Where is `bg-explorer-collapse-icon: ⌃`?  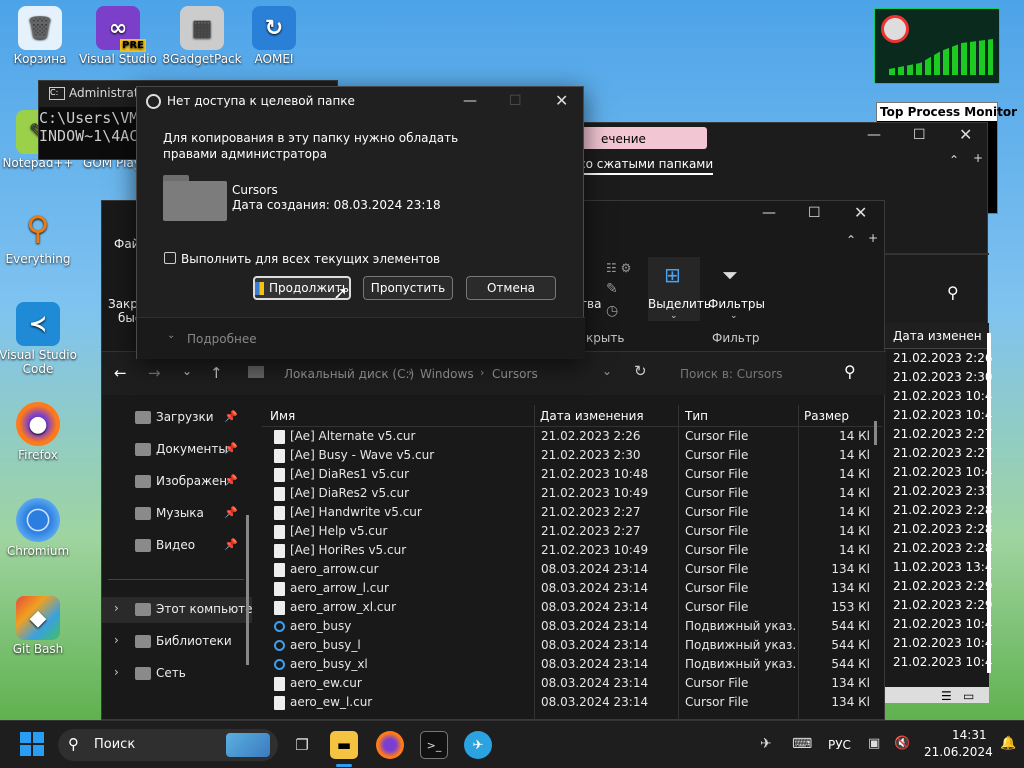
bg-explorer-collapse-icon: ⌃ is located at coordinates (954, 160).